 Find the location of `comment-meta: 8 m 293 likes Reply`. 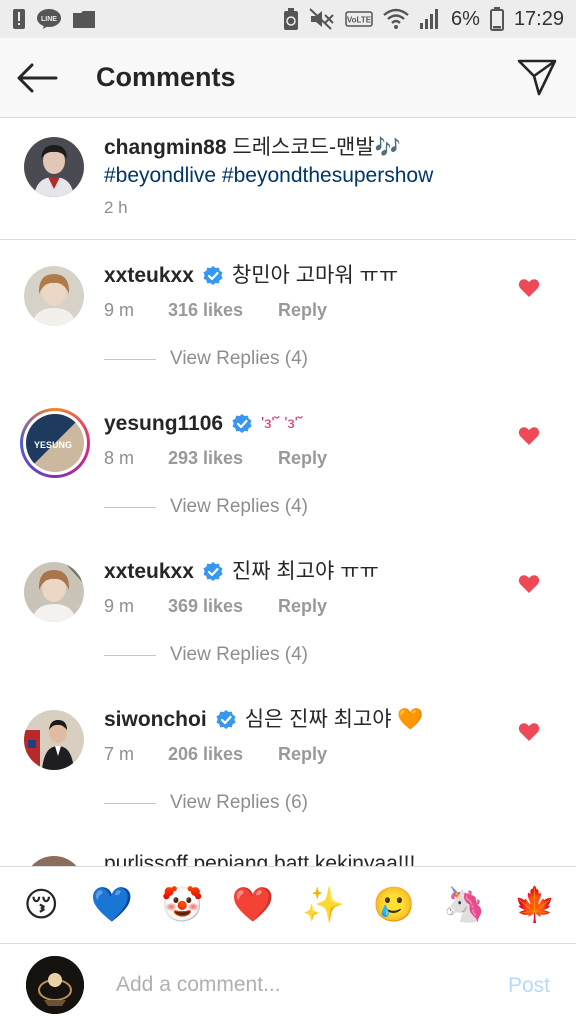

comment-meta: 8 m 293 likes Reply is located at coordinates (215, 458).